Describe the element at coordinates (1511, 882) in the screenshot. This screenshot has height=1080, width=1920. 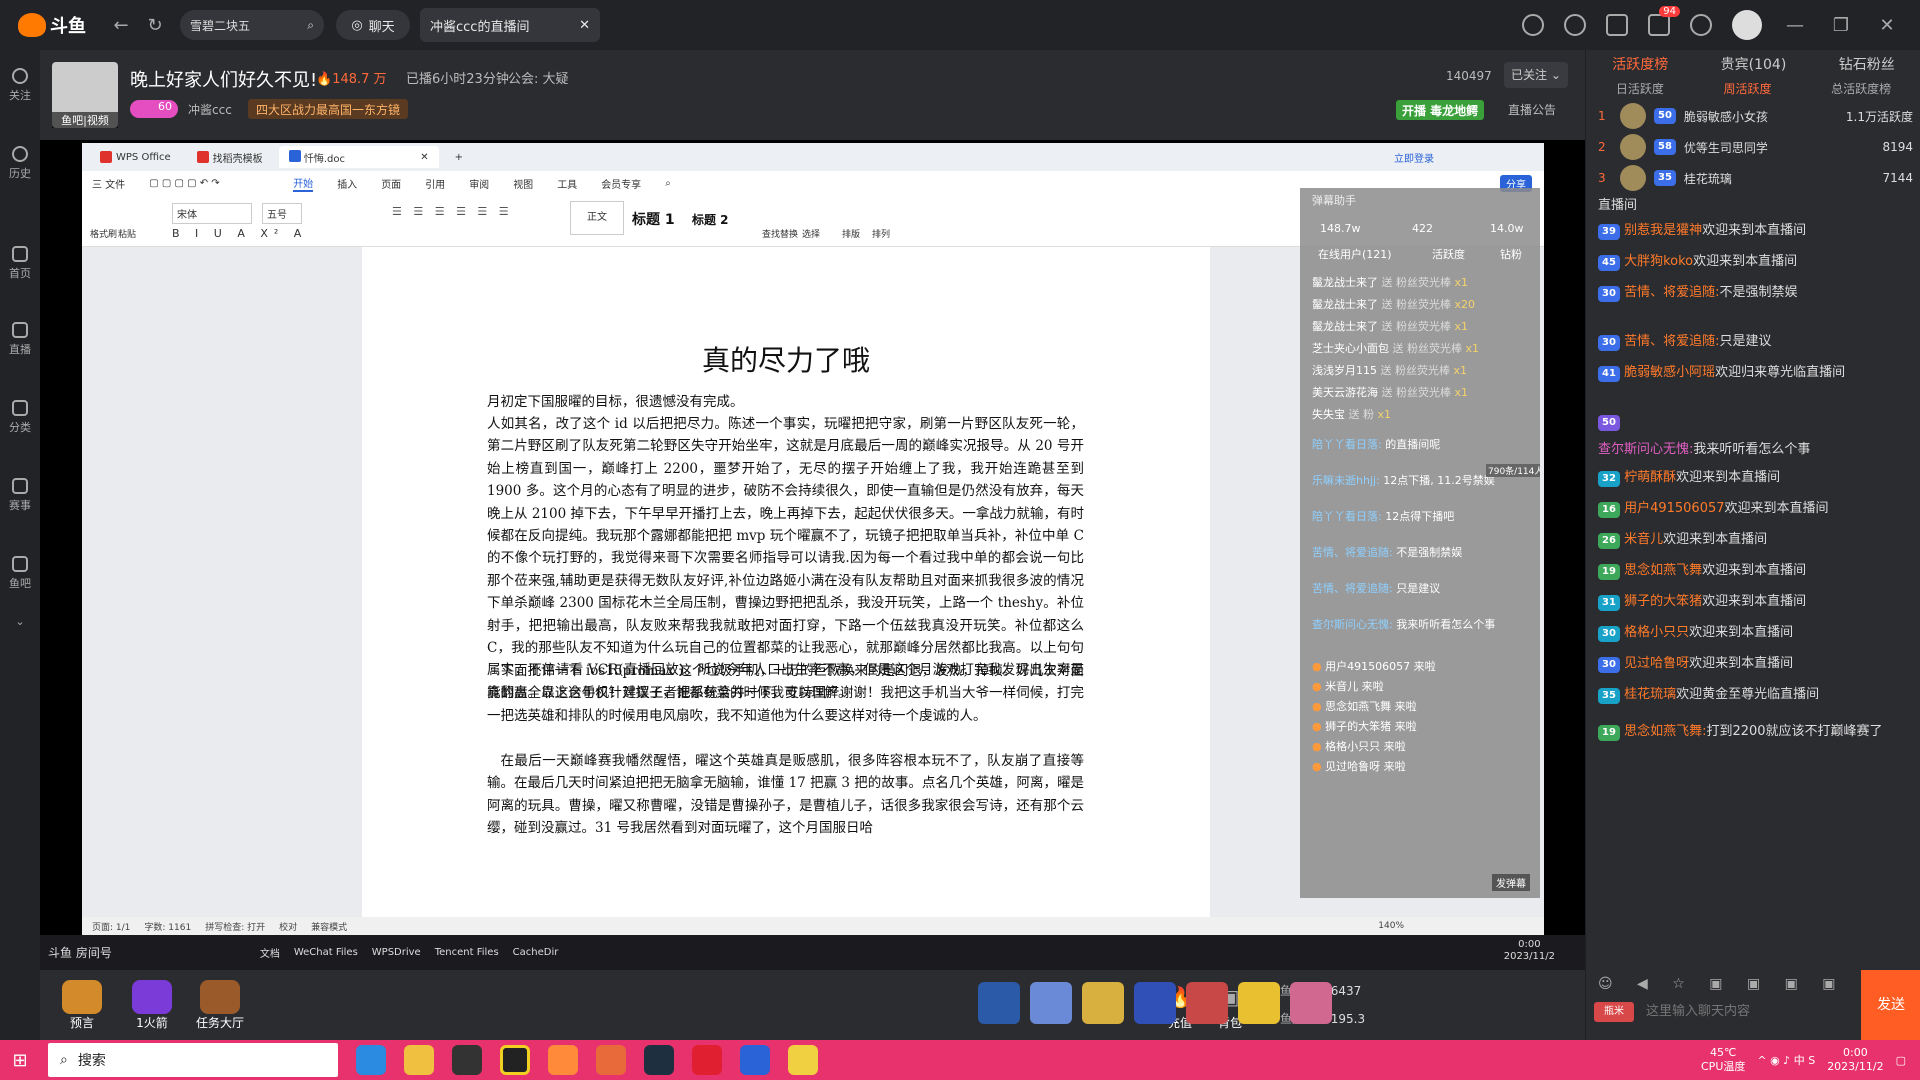
I see `danmu-send-button: 发弹幕` at that location.